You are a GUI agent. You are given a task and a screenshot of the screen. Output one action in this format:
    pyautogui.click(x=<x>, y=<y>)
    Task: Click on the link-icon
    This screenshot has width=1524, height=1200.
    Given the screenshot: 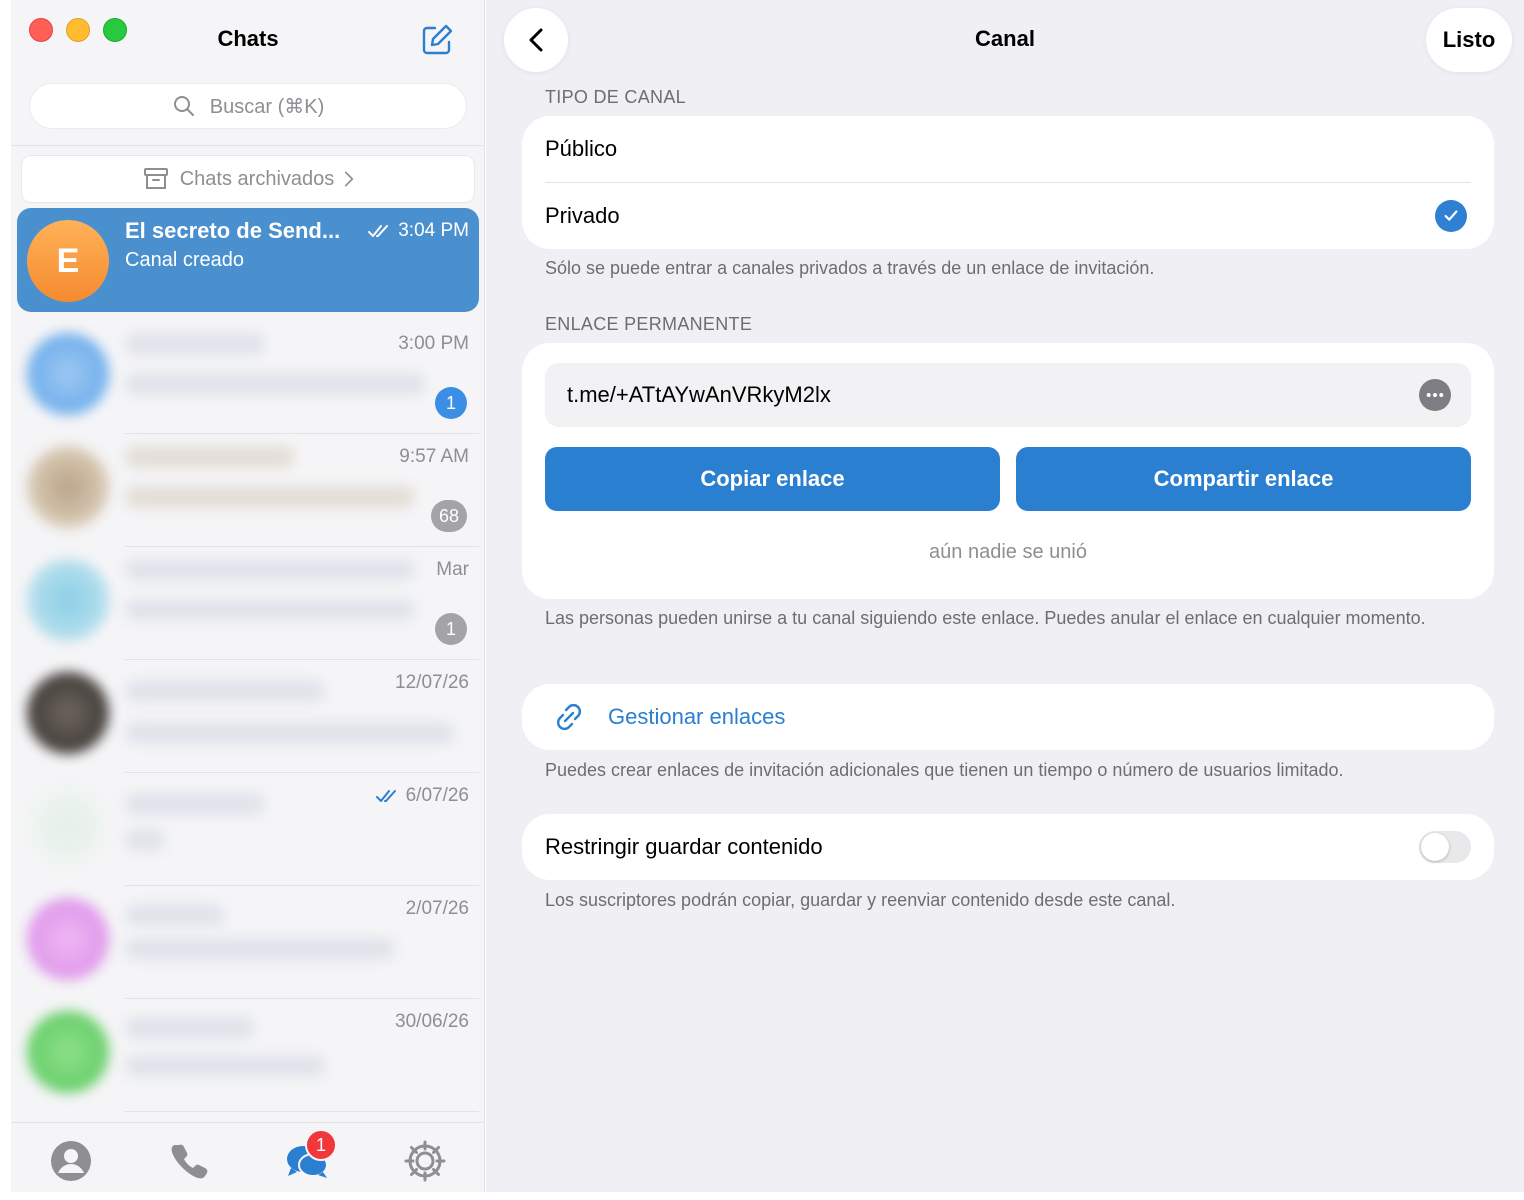 What is the action you would take?
    pyautogui.click(x=569, y=717)
    